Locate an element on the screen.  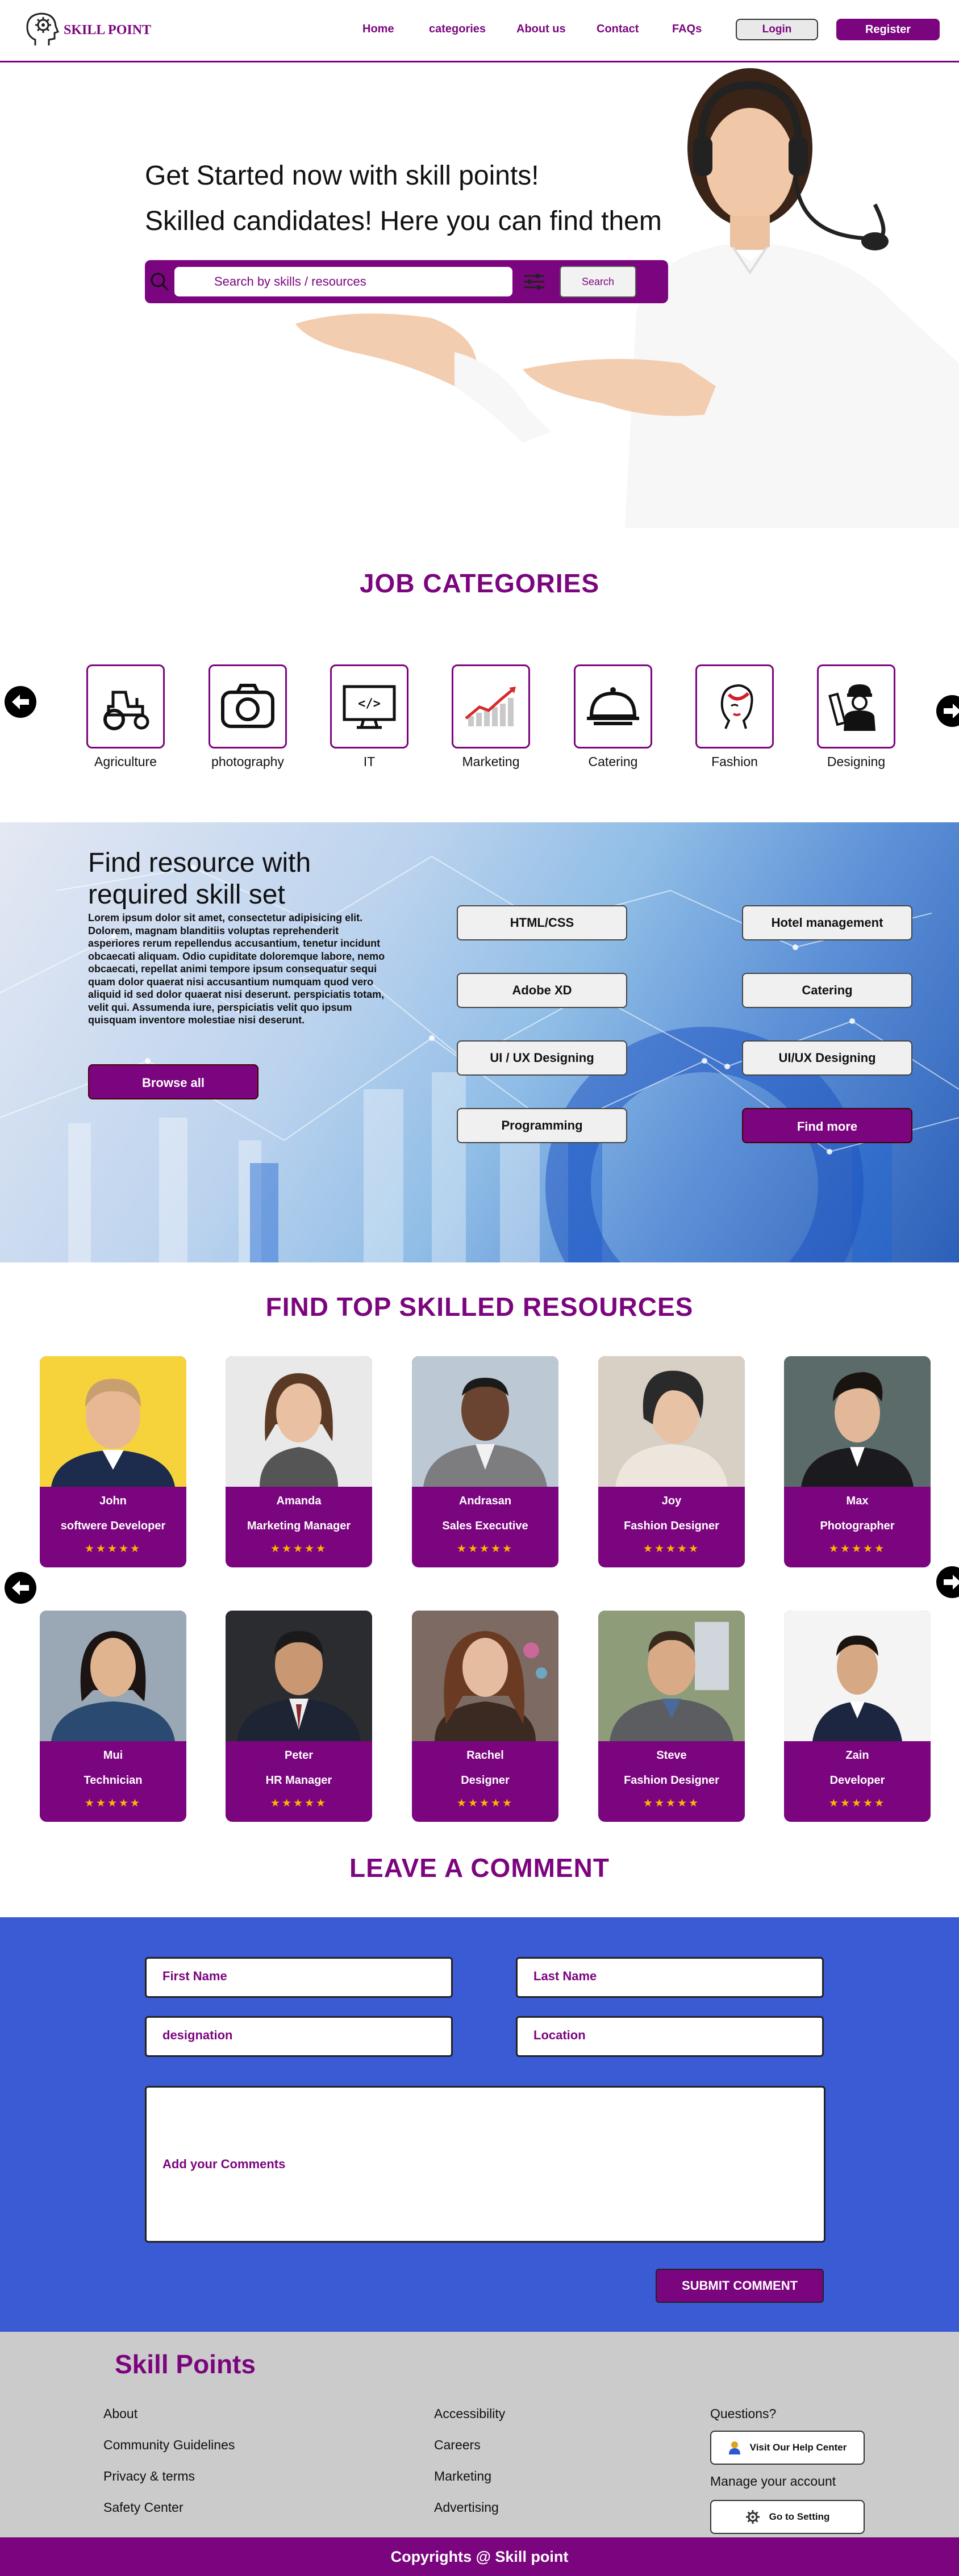
footer-link-community-guidelines: Community Guidelines is located at coordinates (169, 2445).